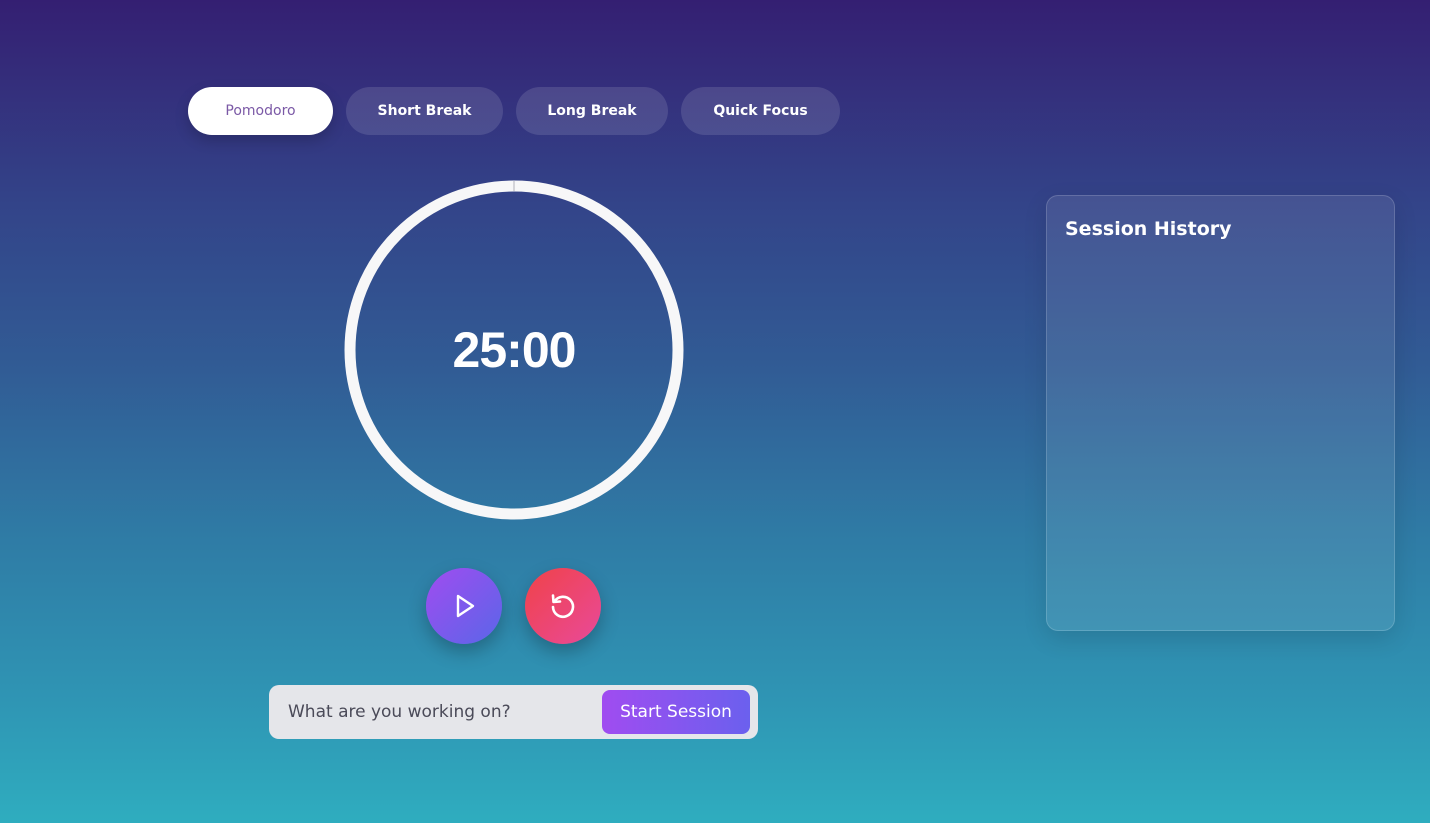  What do you see at coordinates (676, 712) in the screenshot?
I see `start-session-button: Start Session` at bounding box center [676, 712].